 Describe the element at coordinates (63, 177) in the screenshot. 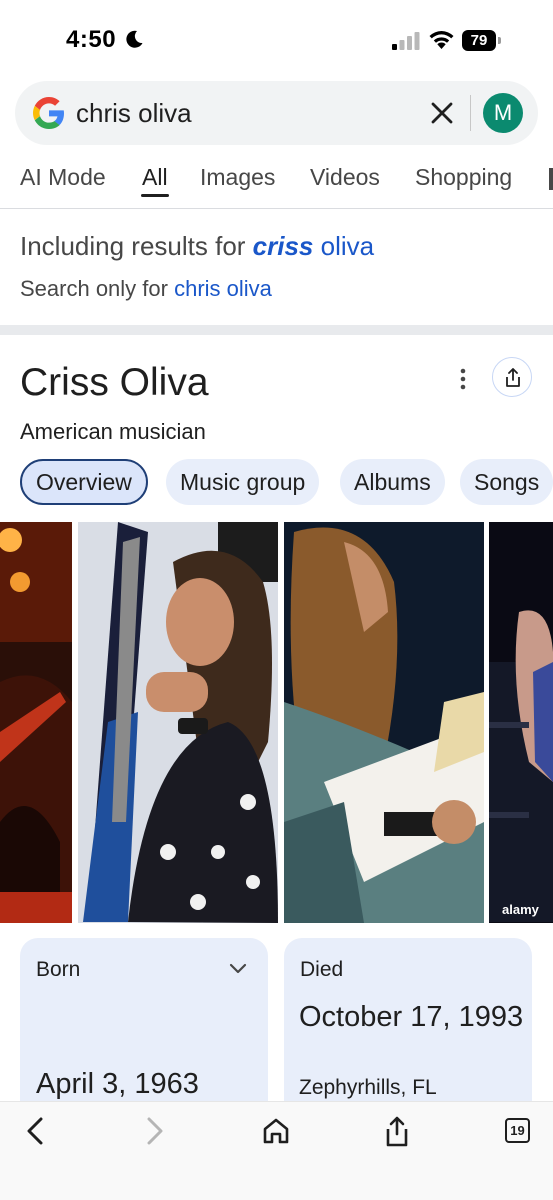

I see `tab-ai-mode: AI Mode` at that location.